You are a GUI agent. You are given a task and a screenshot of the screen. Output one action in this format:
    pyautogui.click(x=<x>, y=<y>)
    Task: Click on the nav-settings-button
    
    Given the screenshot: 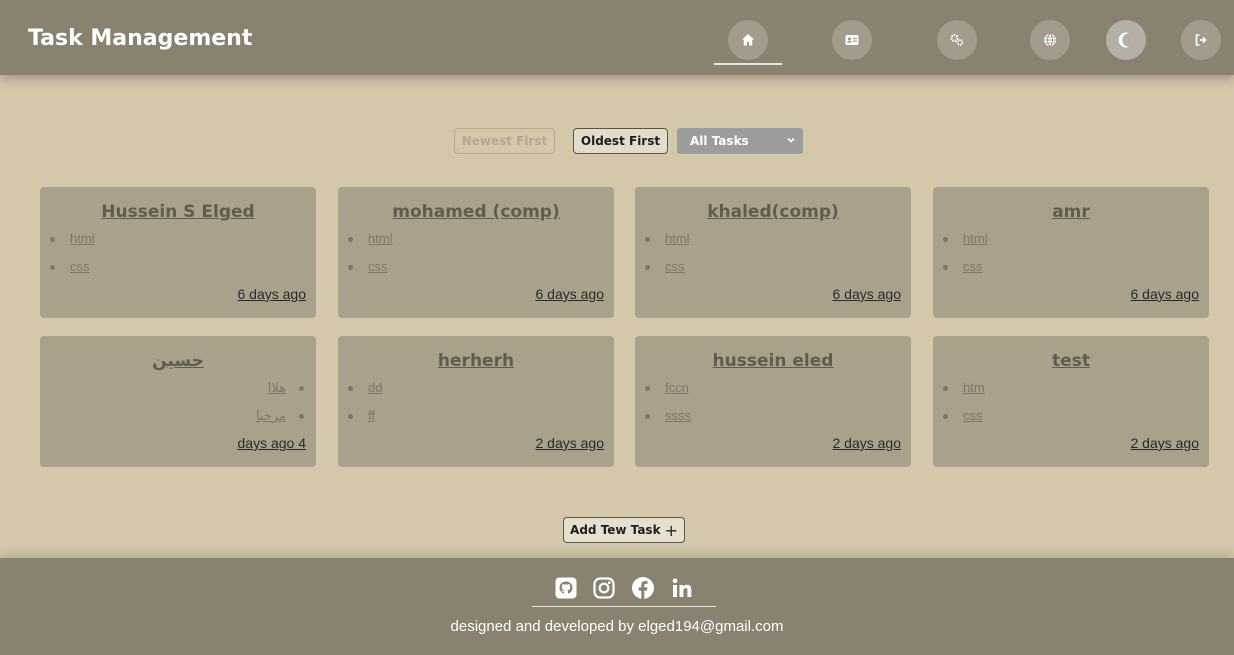 What is the action you would take?
    pyautogui.click(x=957, y=40)
    